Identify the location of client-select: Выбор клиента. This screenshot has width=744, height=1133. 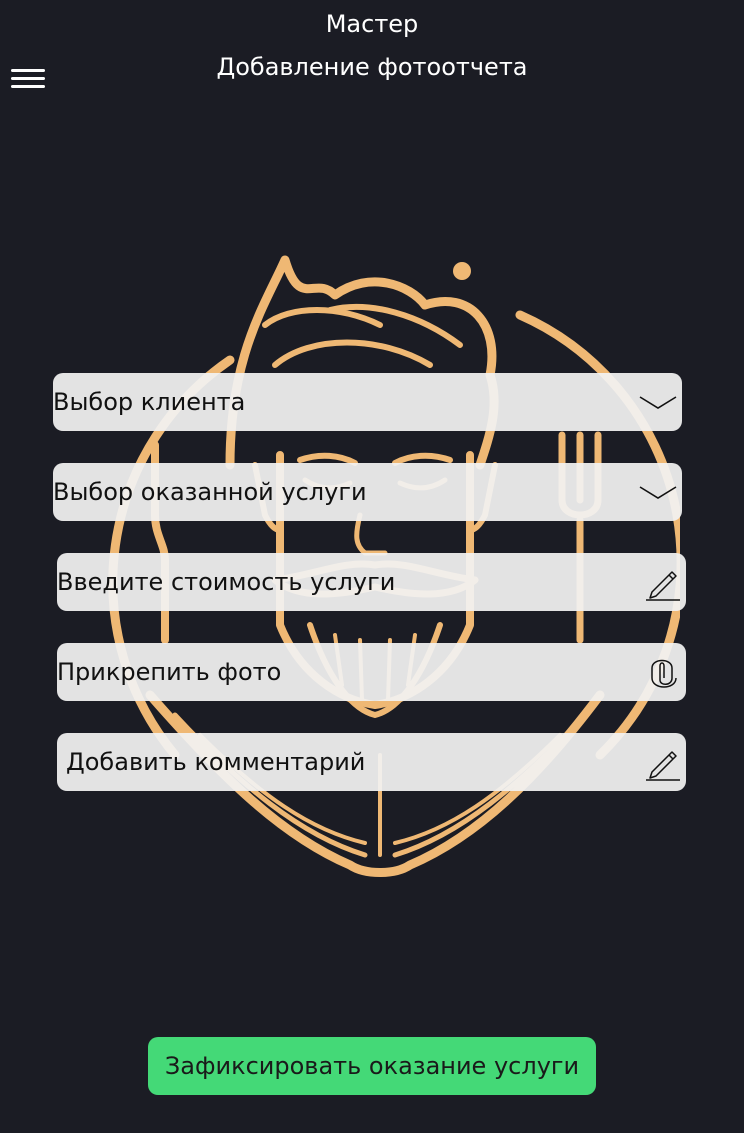
(367, 402).